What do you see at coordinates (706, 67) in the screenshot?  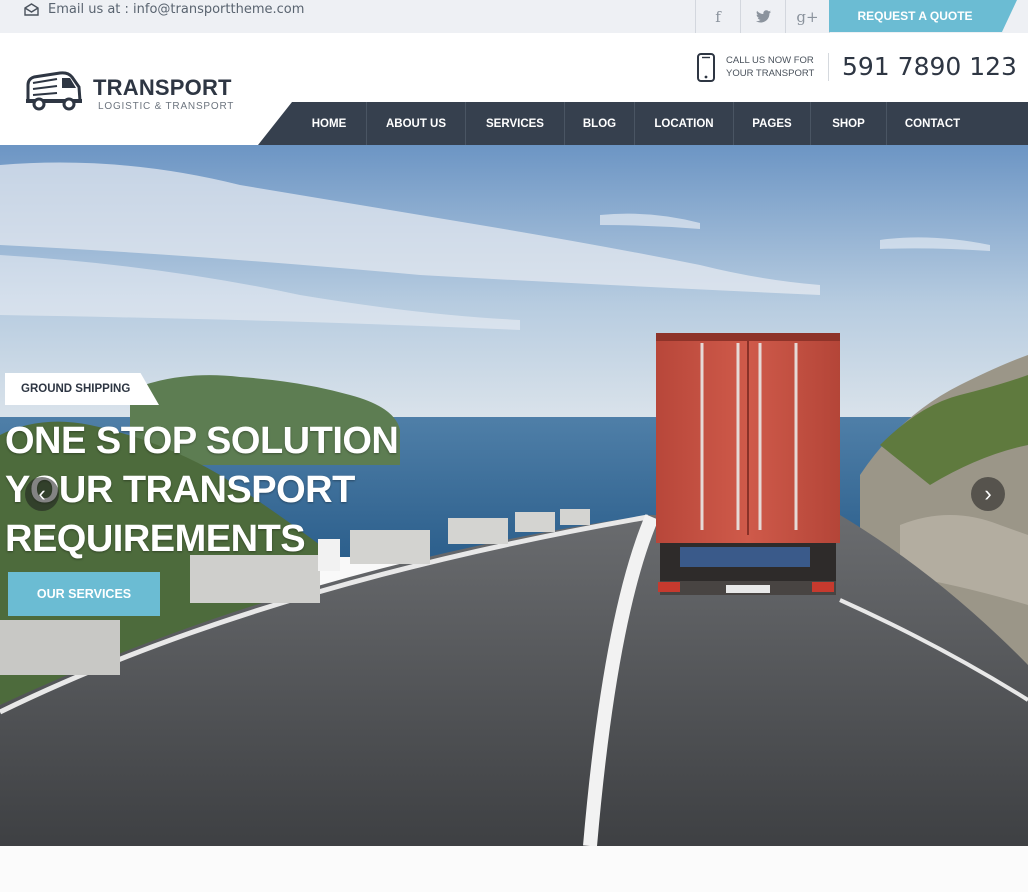 I see `phone-icon` at bounding box center [706, 67].